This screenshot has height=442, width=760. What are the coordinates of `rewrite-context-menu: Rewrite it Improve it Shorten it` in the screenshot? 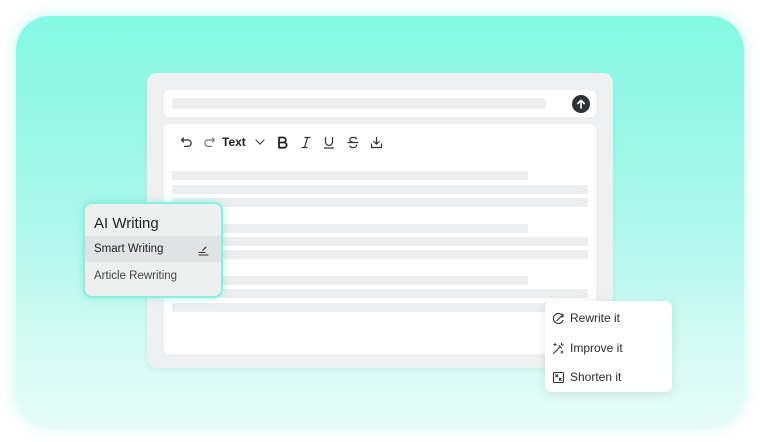 It's located at (608, 346).